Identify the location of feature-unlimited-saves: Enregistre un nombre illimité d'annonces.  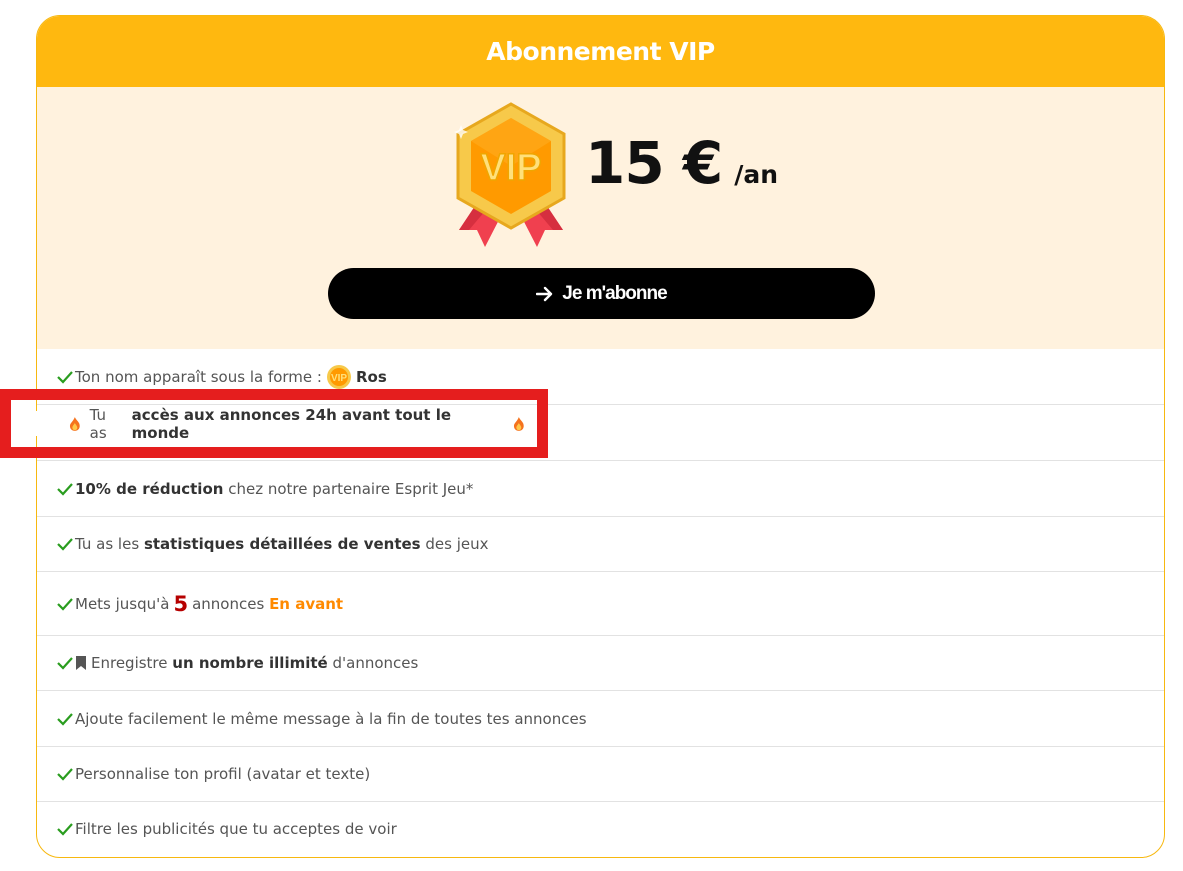
(600, 663).